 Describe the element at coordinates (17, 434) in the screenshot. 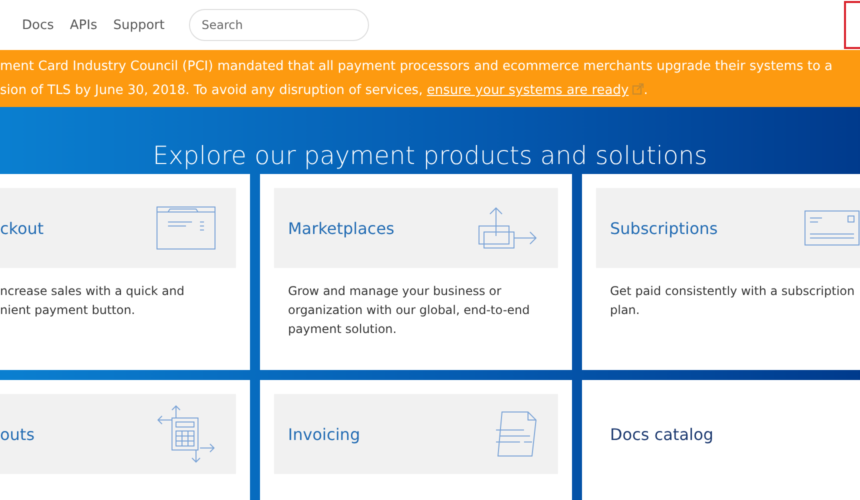

I see `card-title: outs` at that location.